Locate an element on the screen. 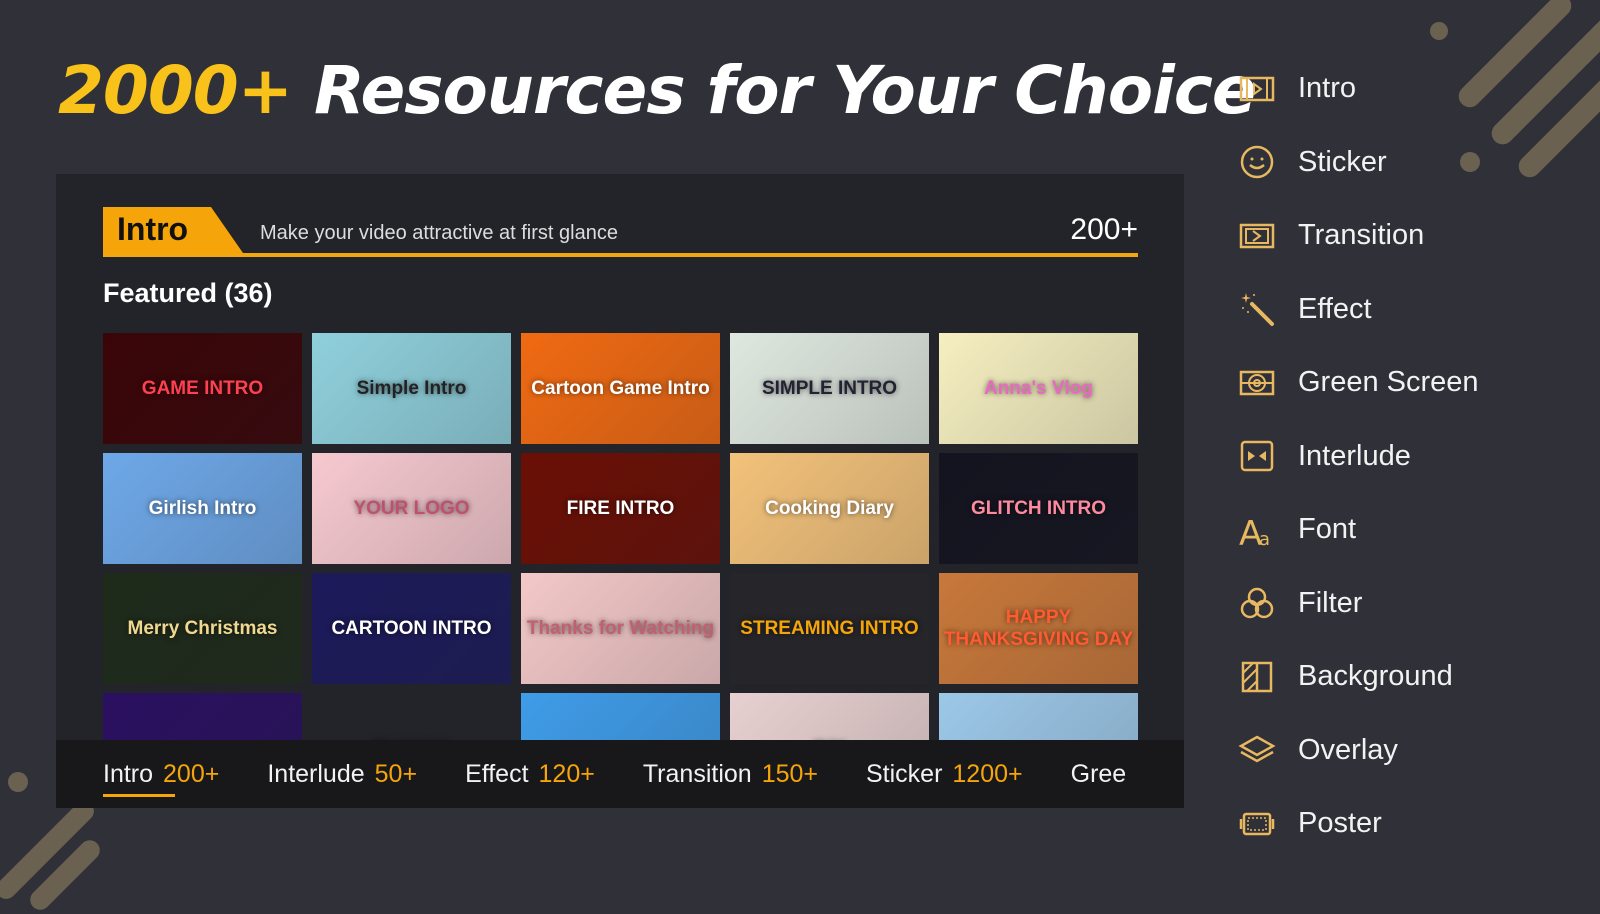 The height and width of the screenshot is (914, 1600). sidebar-item-poster: Poster is located at coordinates (1358, 824).